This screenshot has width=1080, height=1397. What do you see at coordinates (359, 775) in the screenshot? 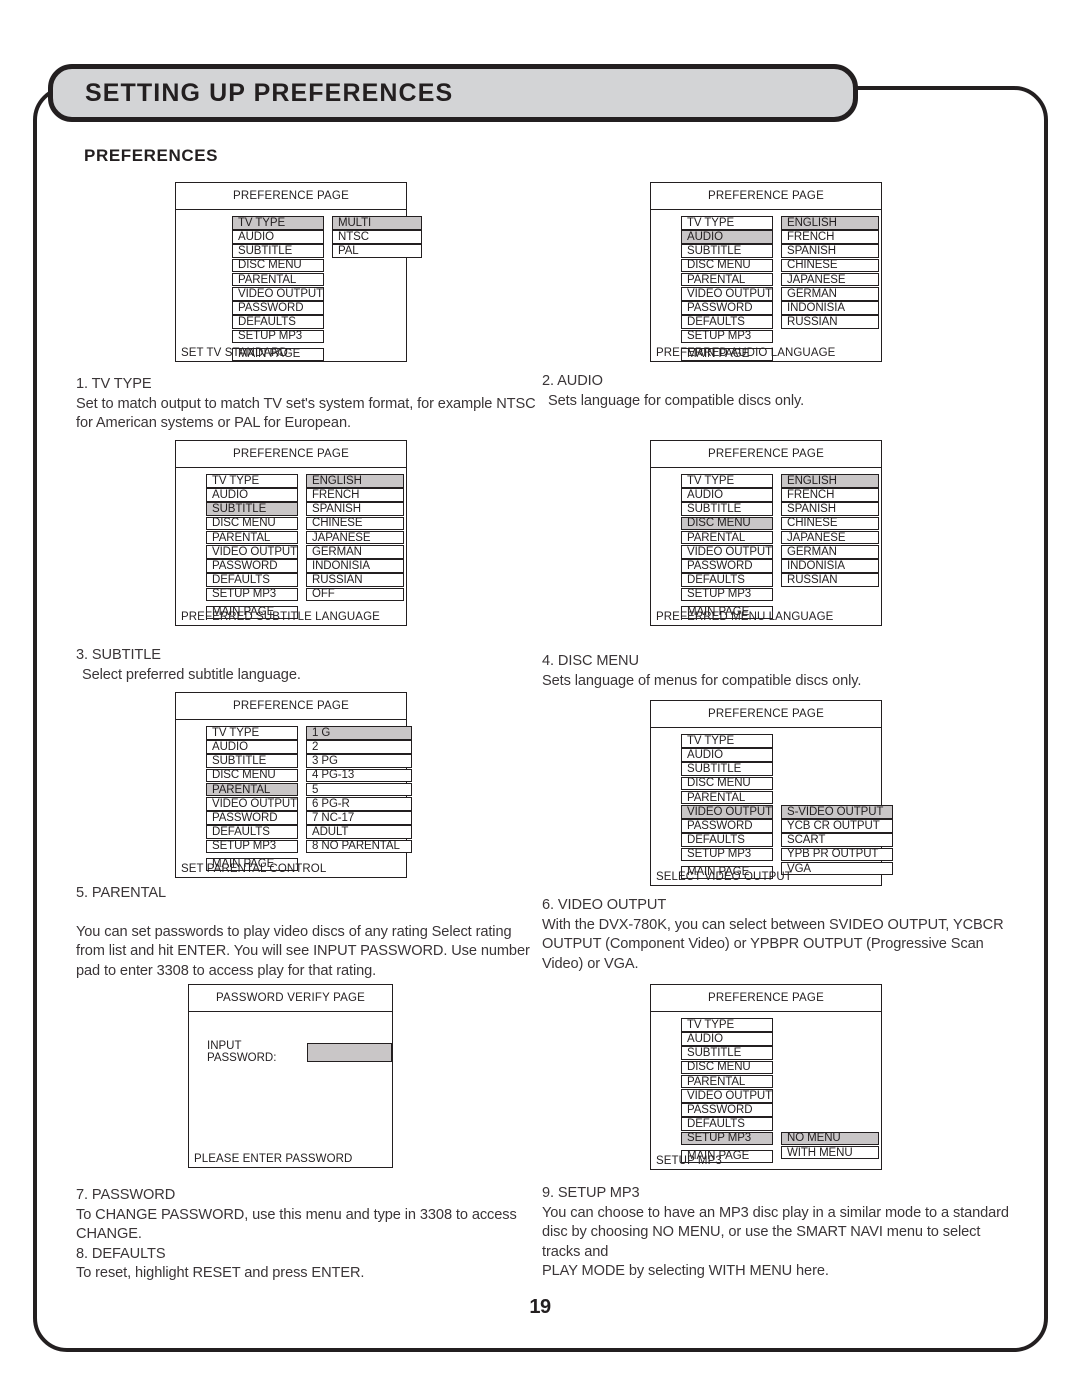
I see `option-item-4-pg-13: 4 PG-13` at bounding box center [359, 775].